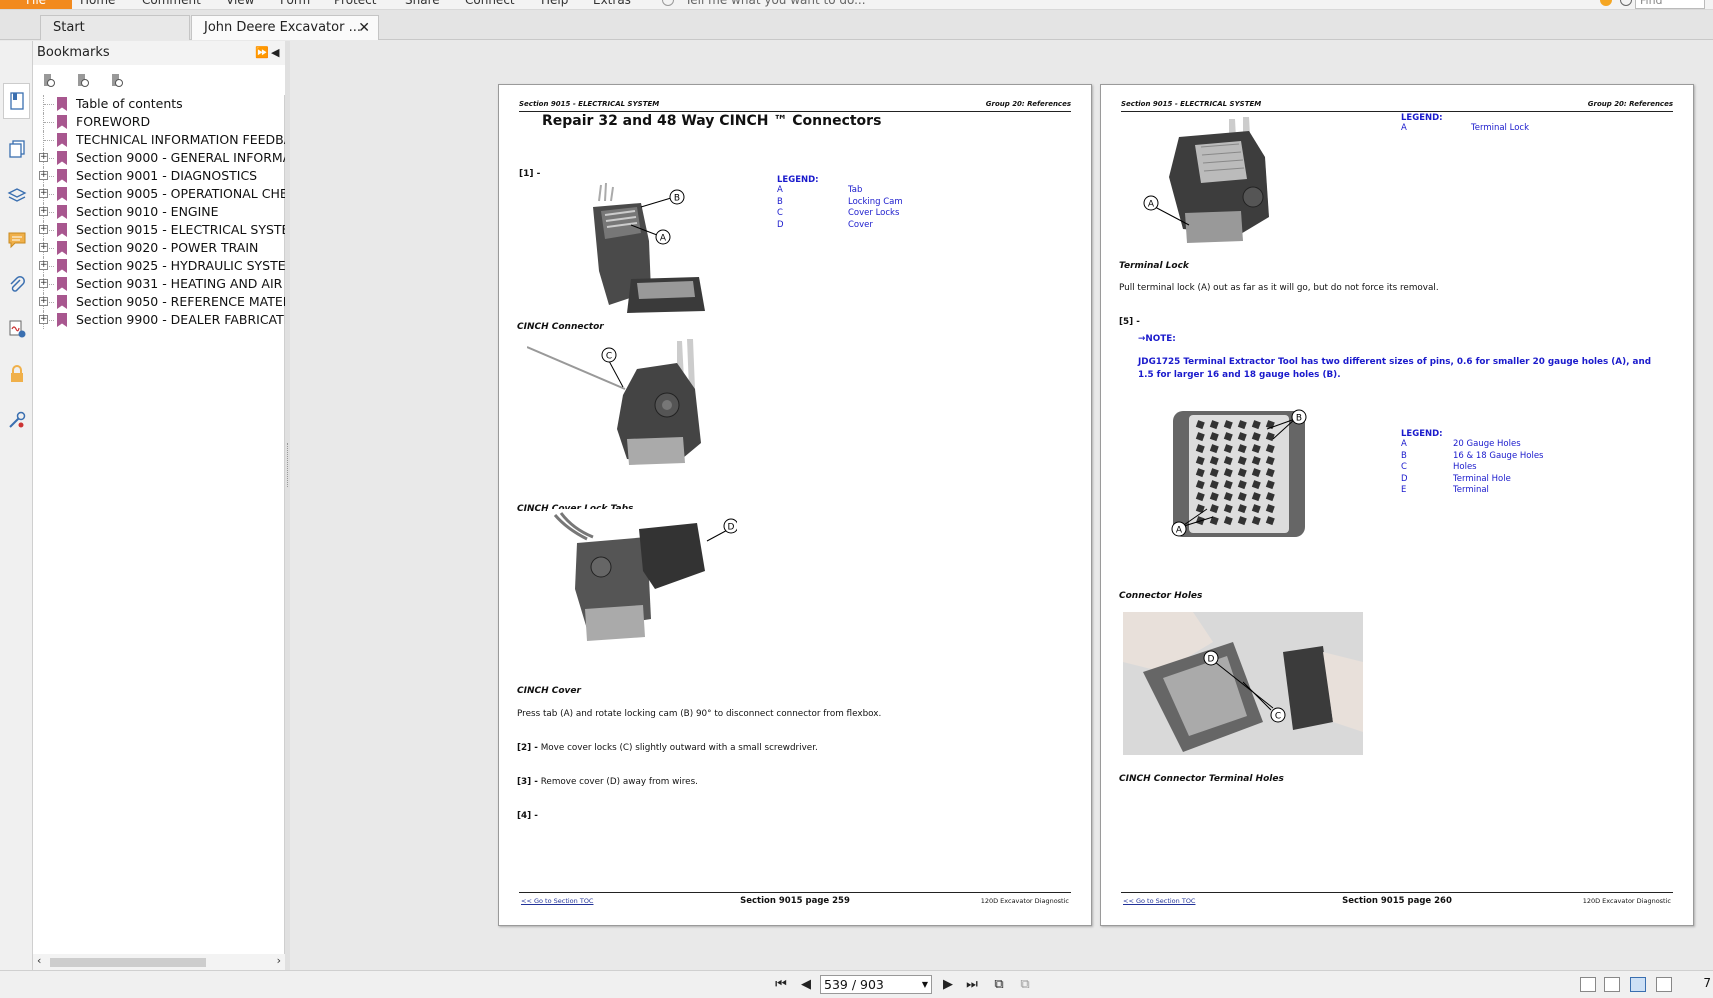 This screenshot has height=998, width=1713. Describe the element at coordinates (355, 4) in the screenshot. I see `menu-protect: Protect` at that location.